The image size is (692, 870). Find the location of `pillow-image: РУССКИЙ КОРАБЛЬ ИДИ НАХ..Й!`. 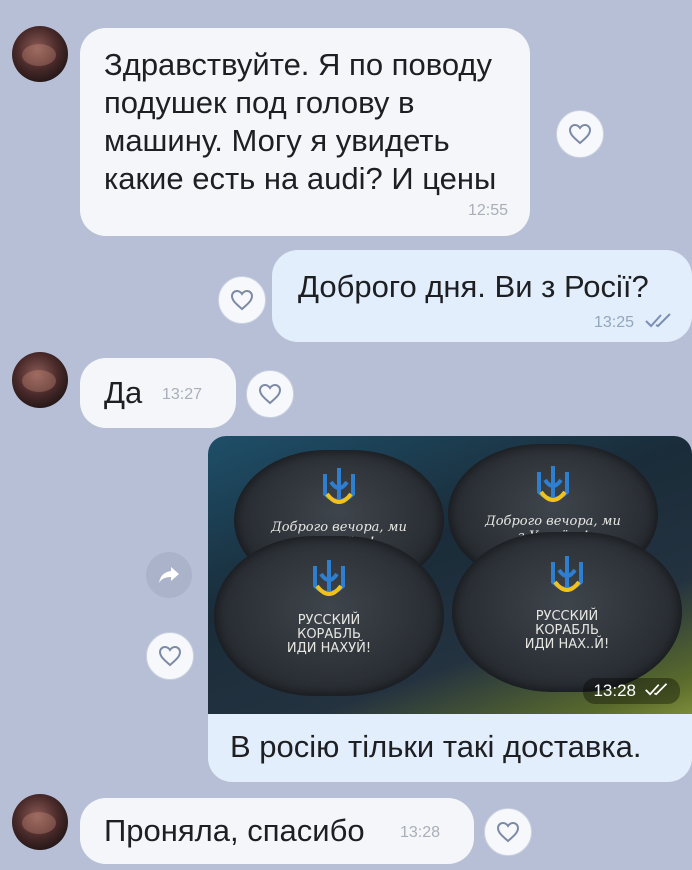

pillow-image: РУССКИЙ КОРАБЛЬ ИДИ НАХ..Й! is located at coordinates (567, 612).